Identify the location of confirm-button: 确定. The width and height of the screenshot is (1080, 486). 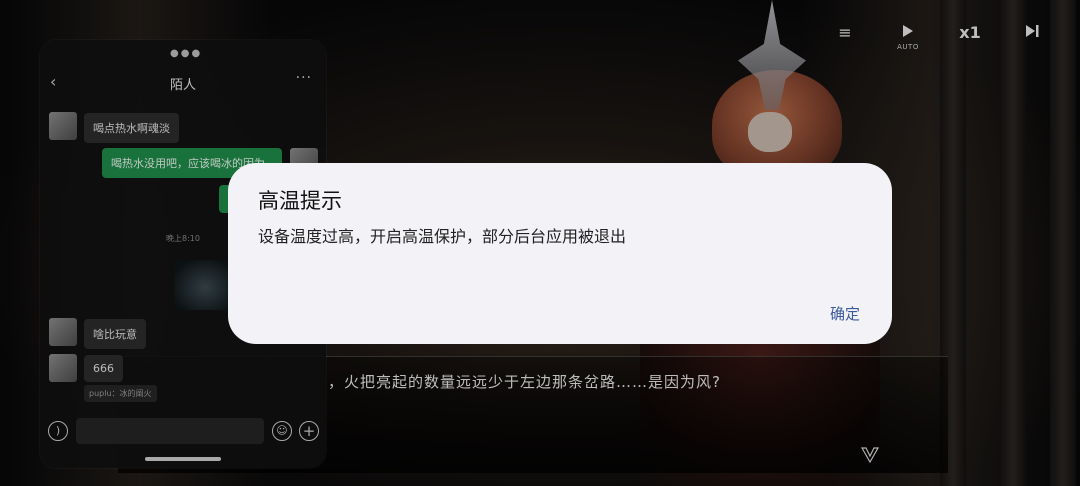
(845, 313).